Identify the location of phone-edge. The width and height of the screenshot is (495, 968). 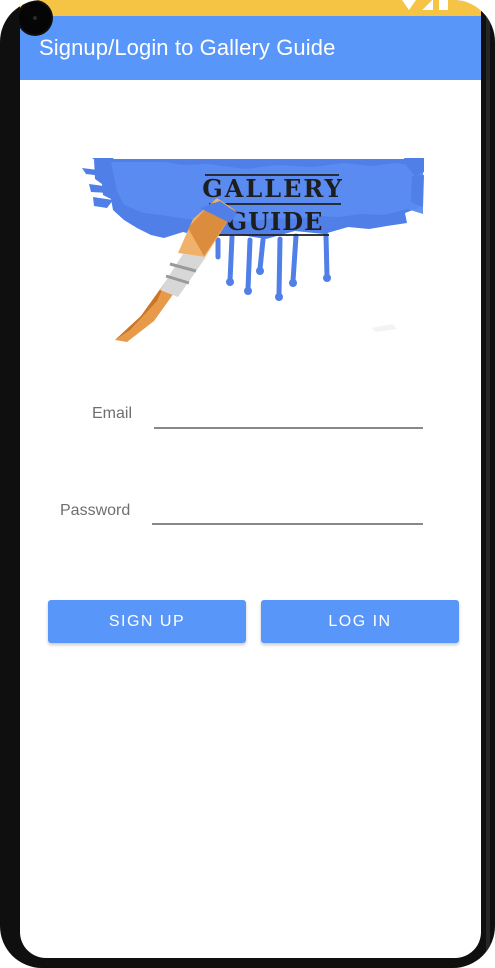
(488, 484).